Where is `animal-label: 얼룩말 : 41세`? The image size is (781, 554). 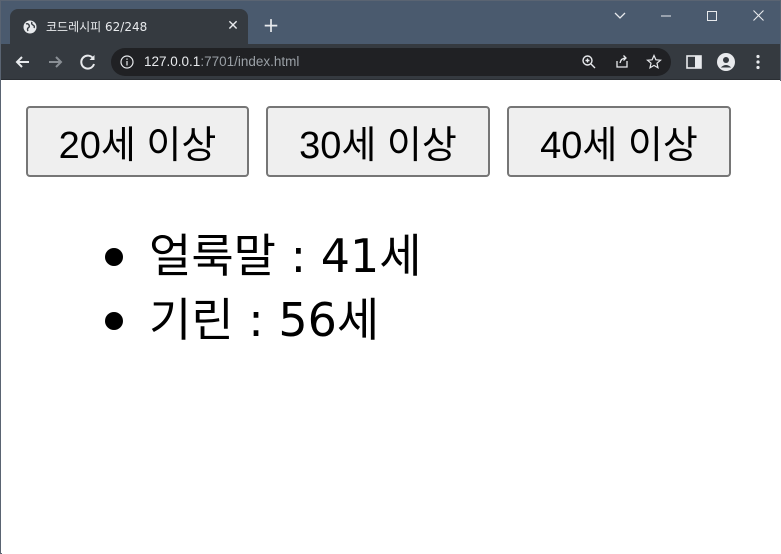 animal-label: 얼룩말 : 41세 is located at coordinates (285, 256).